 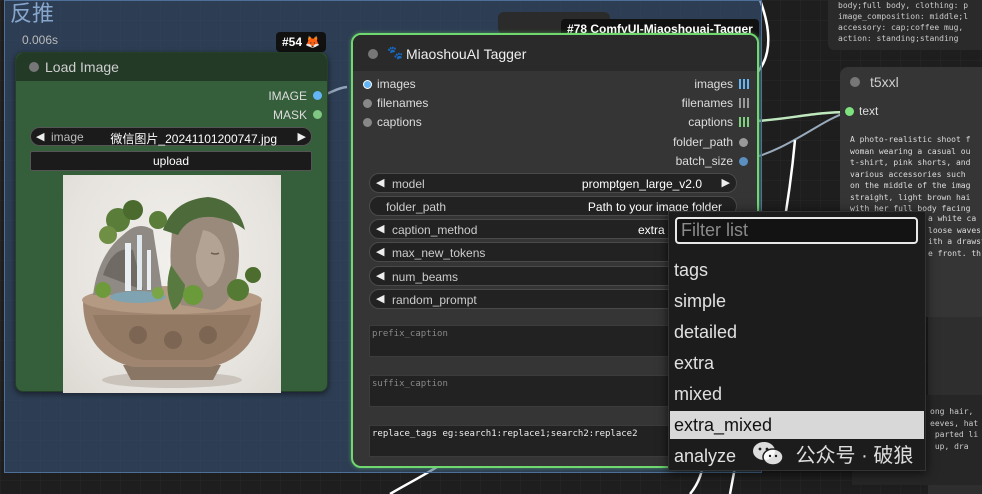 What do you see at coordinates (317, 114) in the screenshot?
I see `output-mask-slot` at bounding box center [317, 114].